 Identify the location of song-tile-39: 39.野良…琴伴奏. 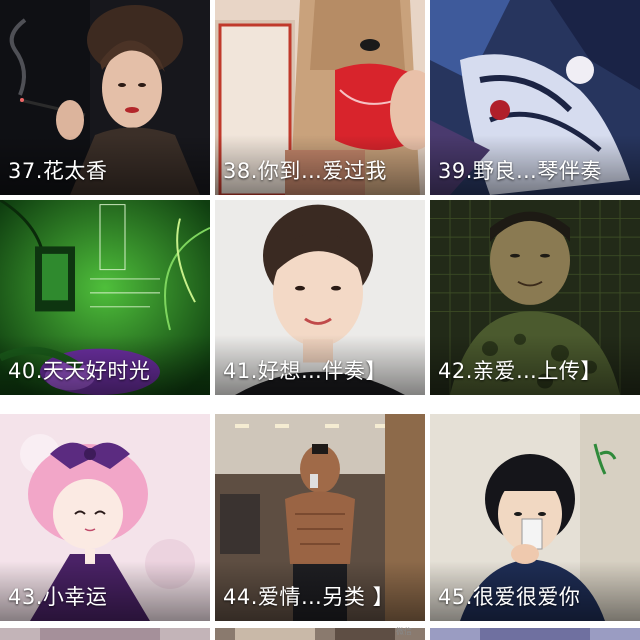
(535, 97).